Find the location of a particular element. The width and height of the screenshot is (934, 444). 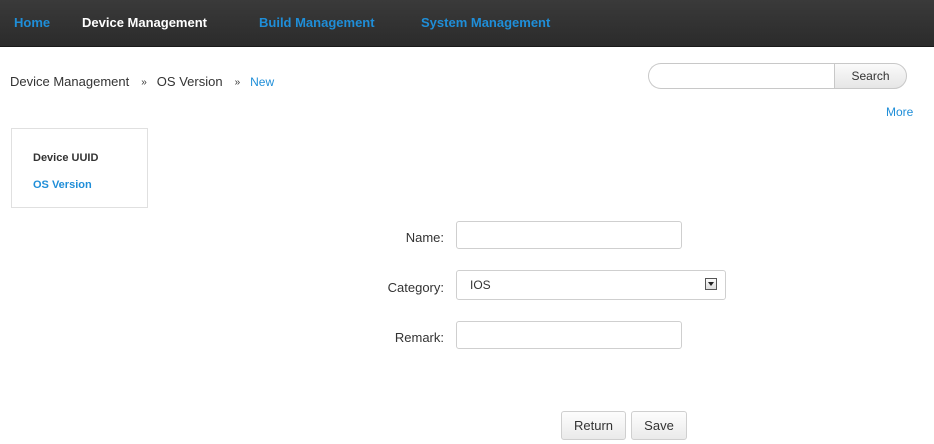

remark-field is located at coordinates (569, 335).